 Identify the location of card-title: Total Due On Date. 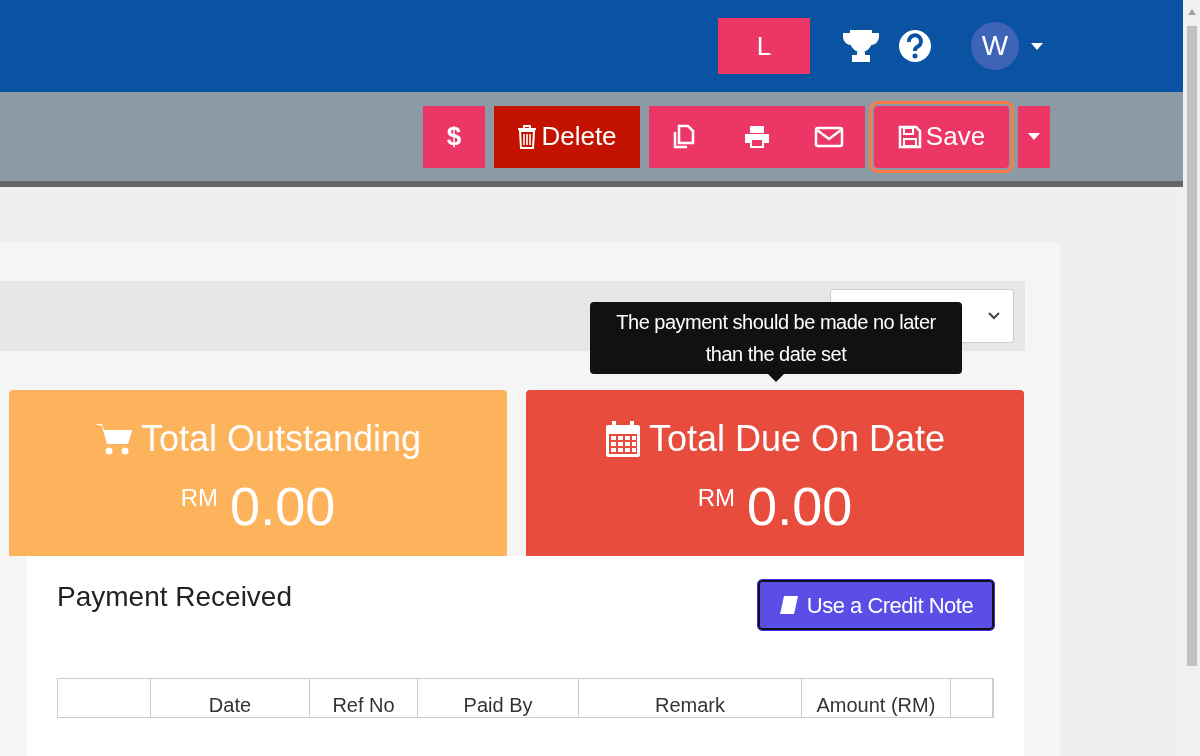
(797, 439).